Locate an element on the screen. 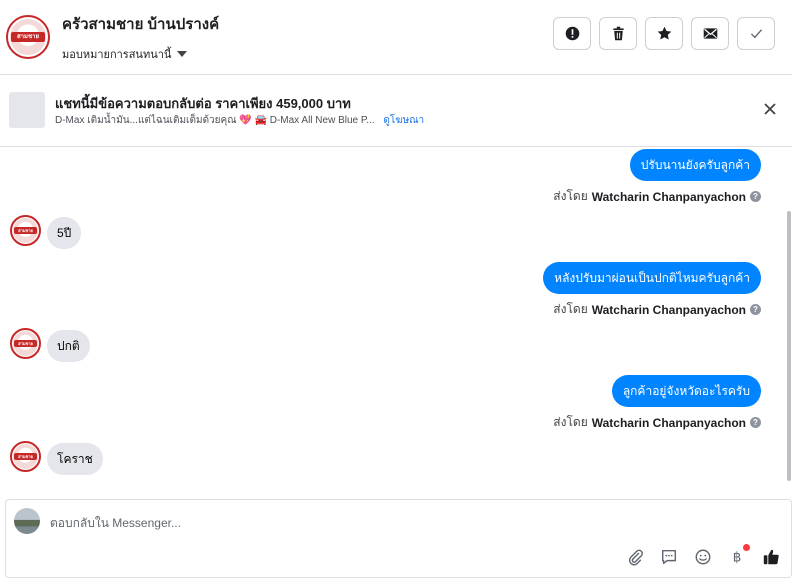 The image size is (792, 578). check-icon is located at coordinates (756, 34).